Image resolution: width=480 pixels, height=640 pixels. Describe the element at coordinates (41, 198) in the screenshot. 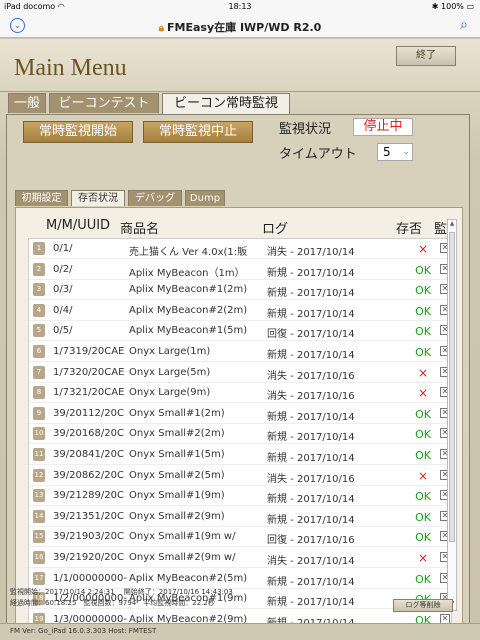

I see `subtab-initial-settings: 初期設定` at that location.